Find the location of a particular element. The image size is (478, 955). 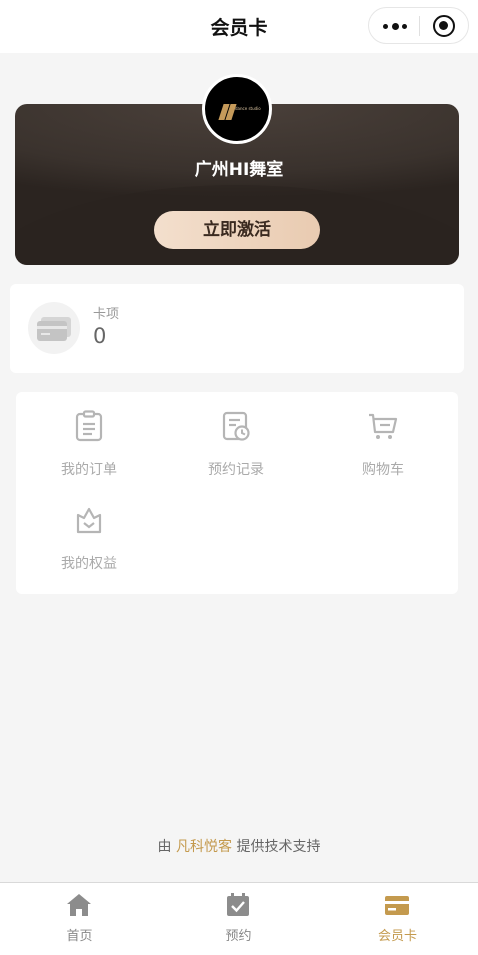

menu-item-appointment-records: 预约记录 is located at coordinates (236, 437).